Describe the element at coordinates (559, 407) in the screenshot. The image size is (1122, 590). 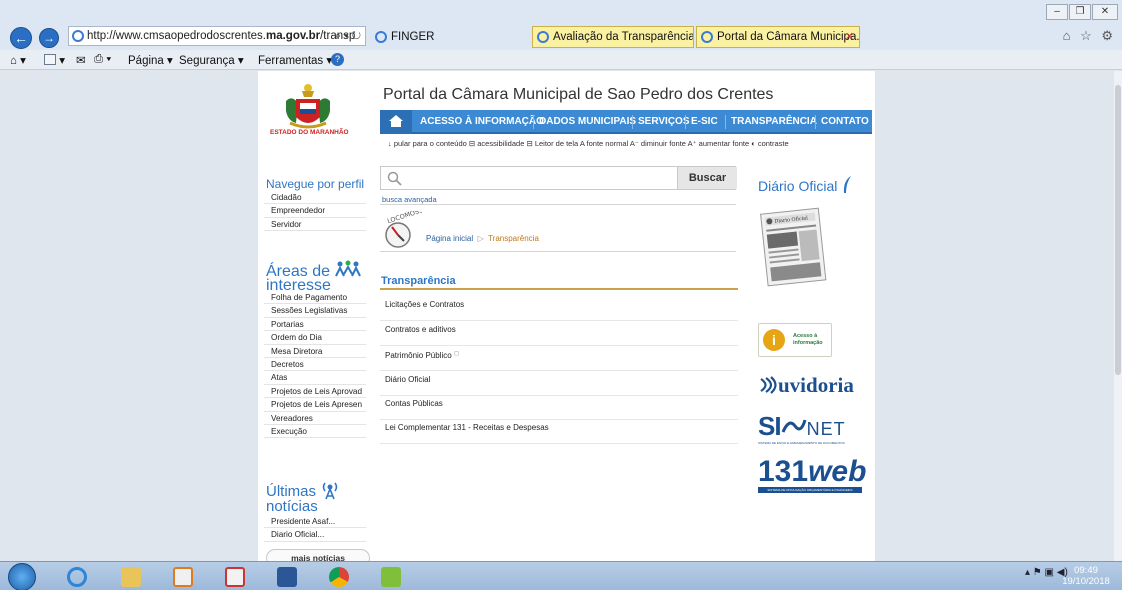
I see `link-contas: Contas Públicas` at that location.